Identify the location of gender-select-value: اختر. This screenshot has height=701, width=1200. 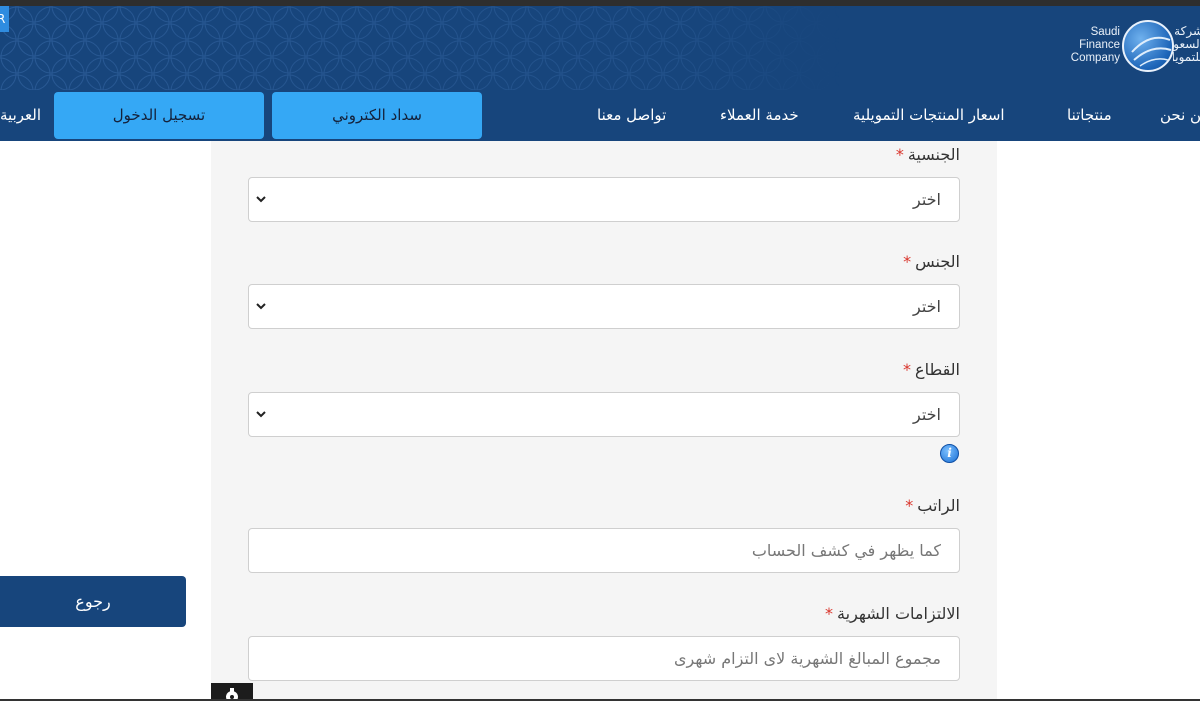
(927, 306).